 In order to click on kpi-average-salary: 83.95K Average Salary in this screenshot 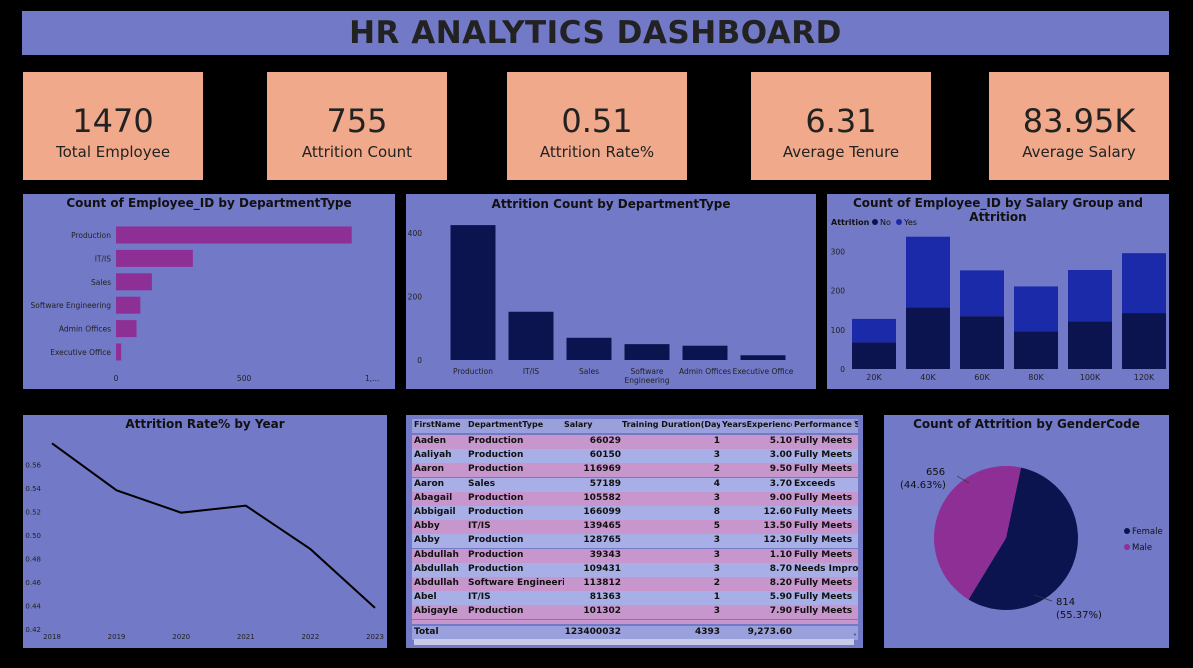, I will do `click(1079, 126)`.